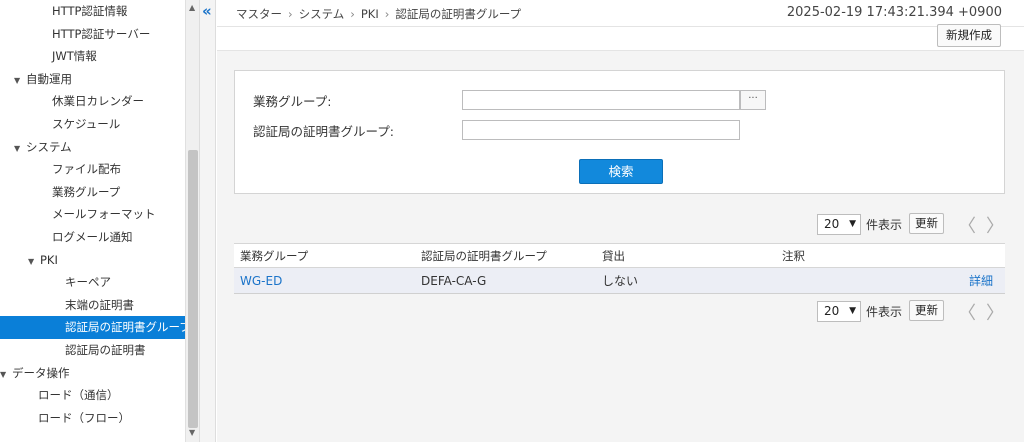  I want to click on sidebar-item-label: データ操作, so click(41, 372).